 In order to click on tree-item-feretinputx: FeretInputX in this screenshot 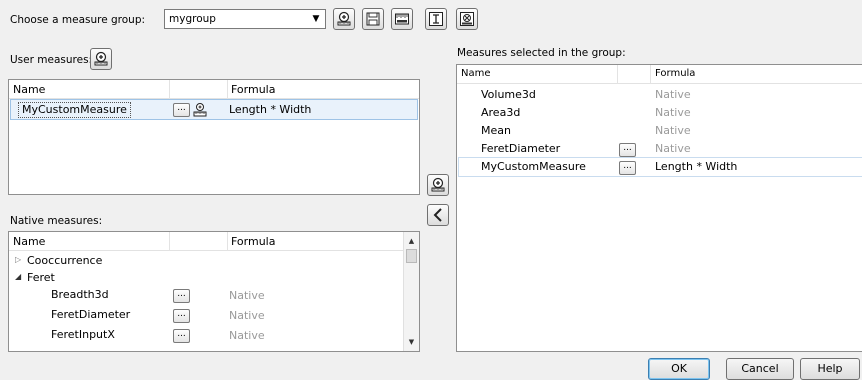, I will do `click(83, 334)`.